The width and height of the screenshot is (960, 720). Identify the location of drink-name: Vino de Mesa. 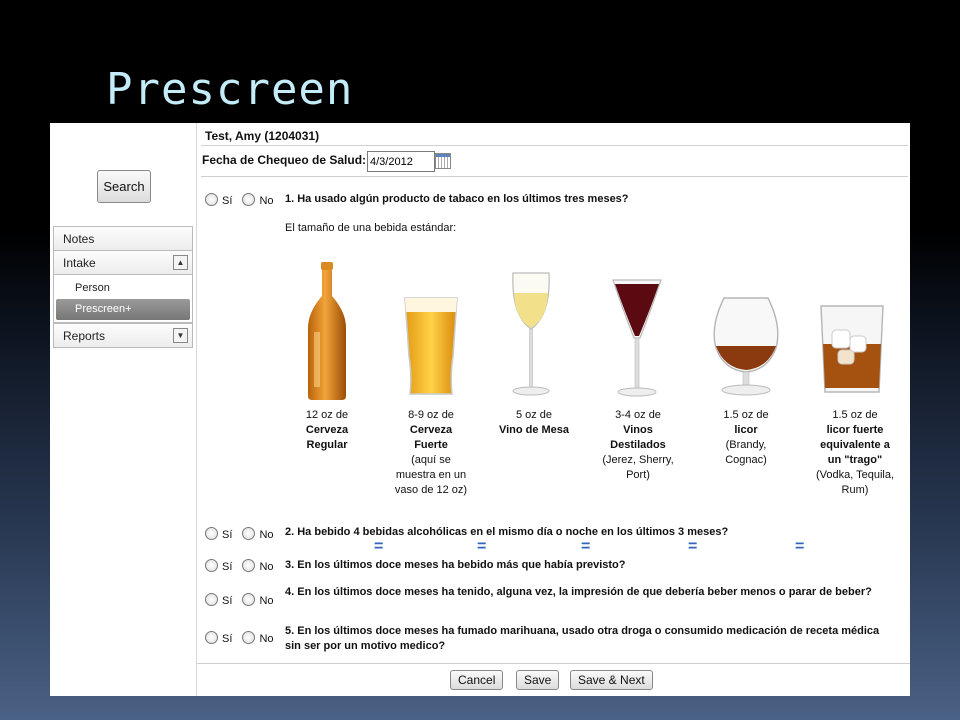
(534, 430).